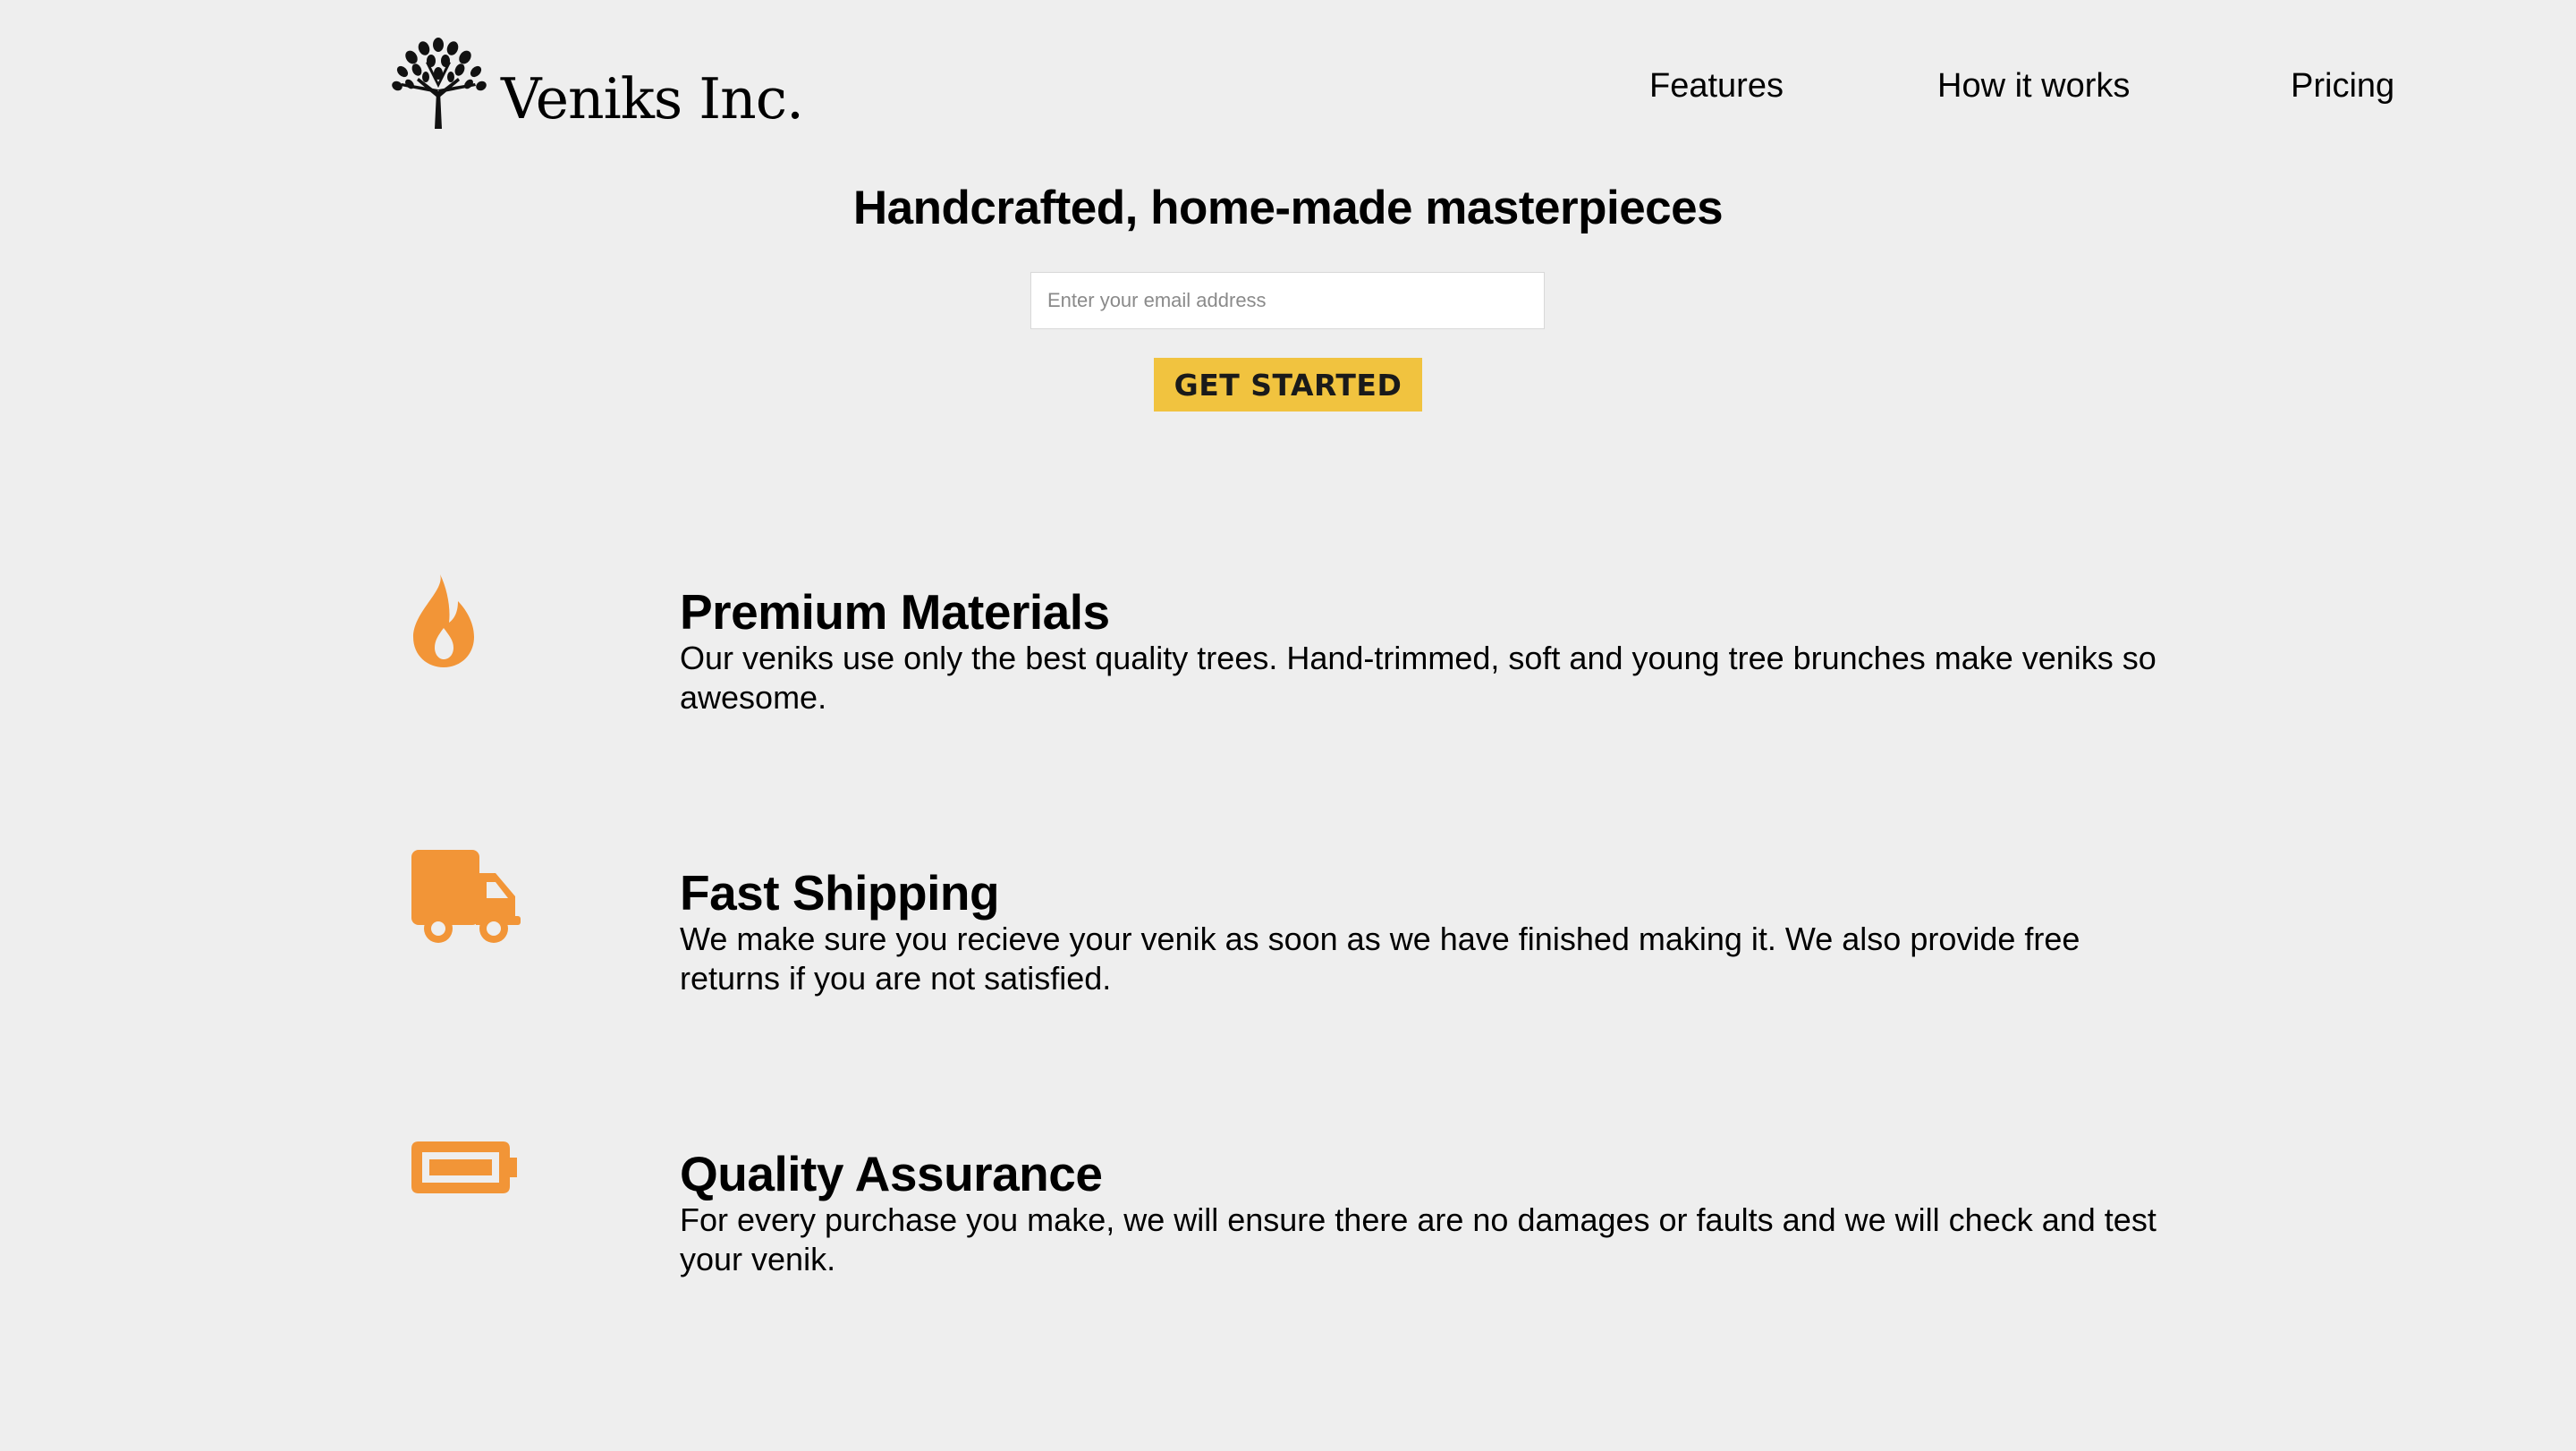 This screenshot has width=2576, height=1451. Describe the element at coordinates (464, 1167) in the screenshot. I see `battery-icon` at that location.